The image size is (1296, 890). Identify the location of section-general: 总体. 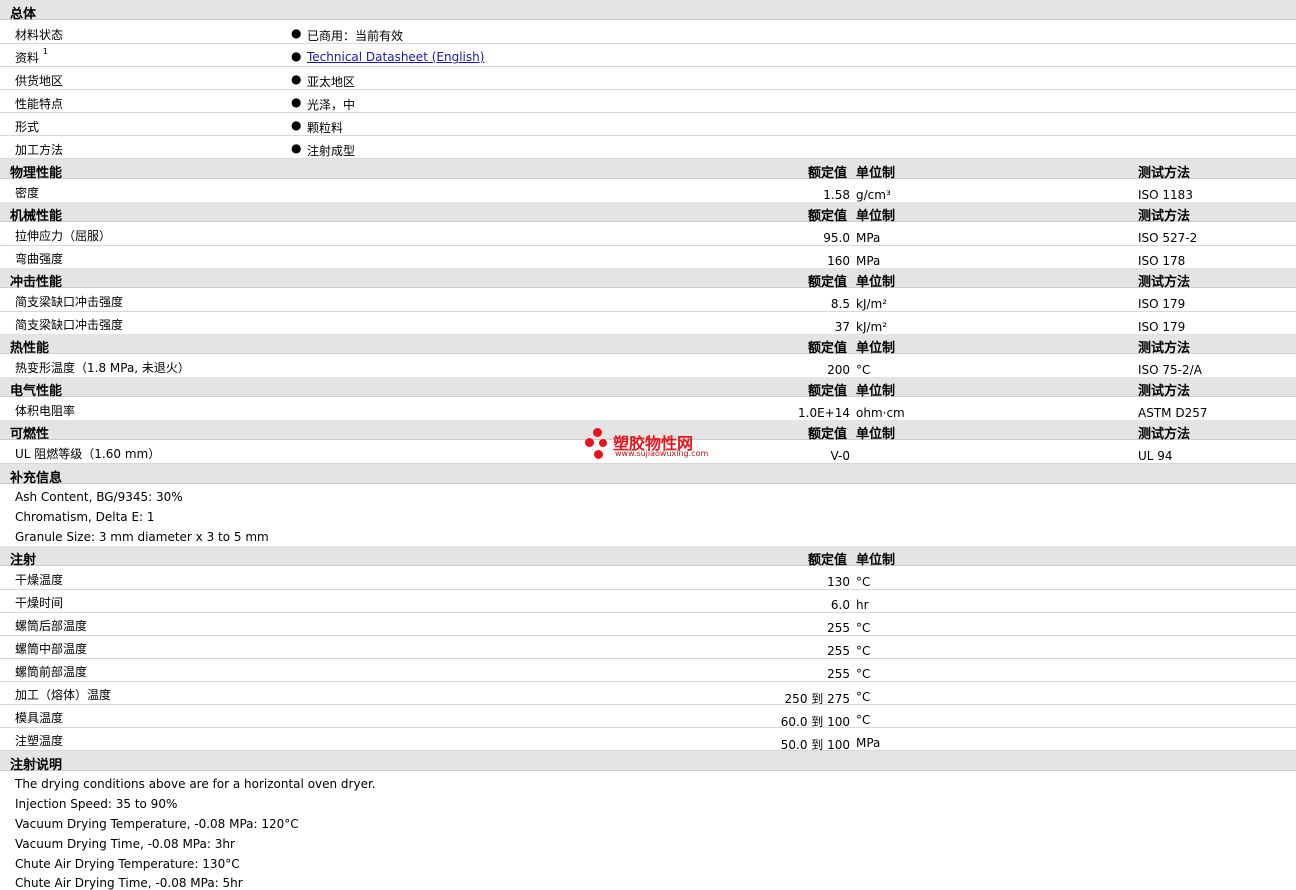
(648, 11).